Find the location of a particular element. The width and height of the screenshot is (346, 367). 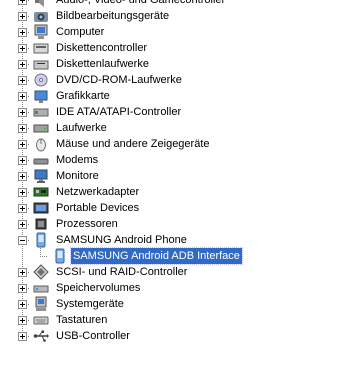

tree-item-label: Speichervolumes is located at coordinates (98, 288).